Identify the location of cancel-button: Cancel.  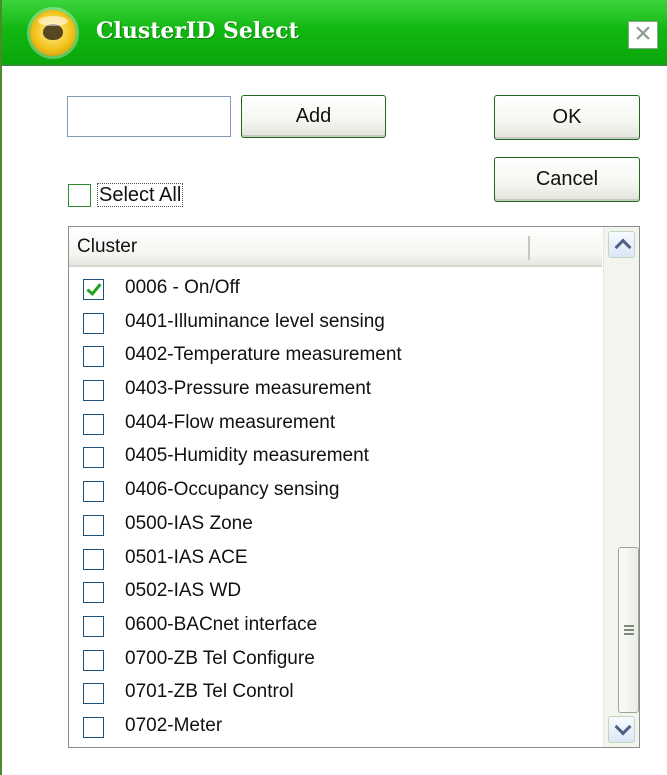
(567, 179).